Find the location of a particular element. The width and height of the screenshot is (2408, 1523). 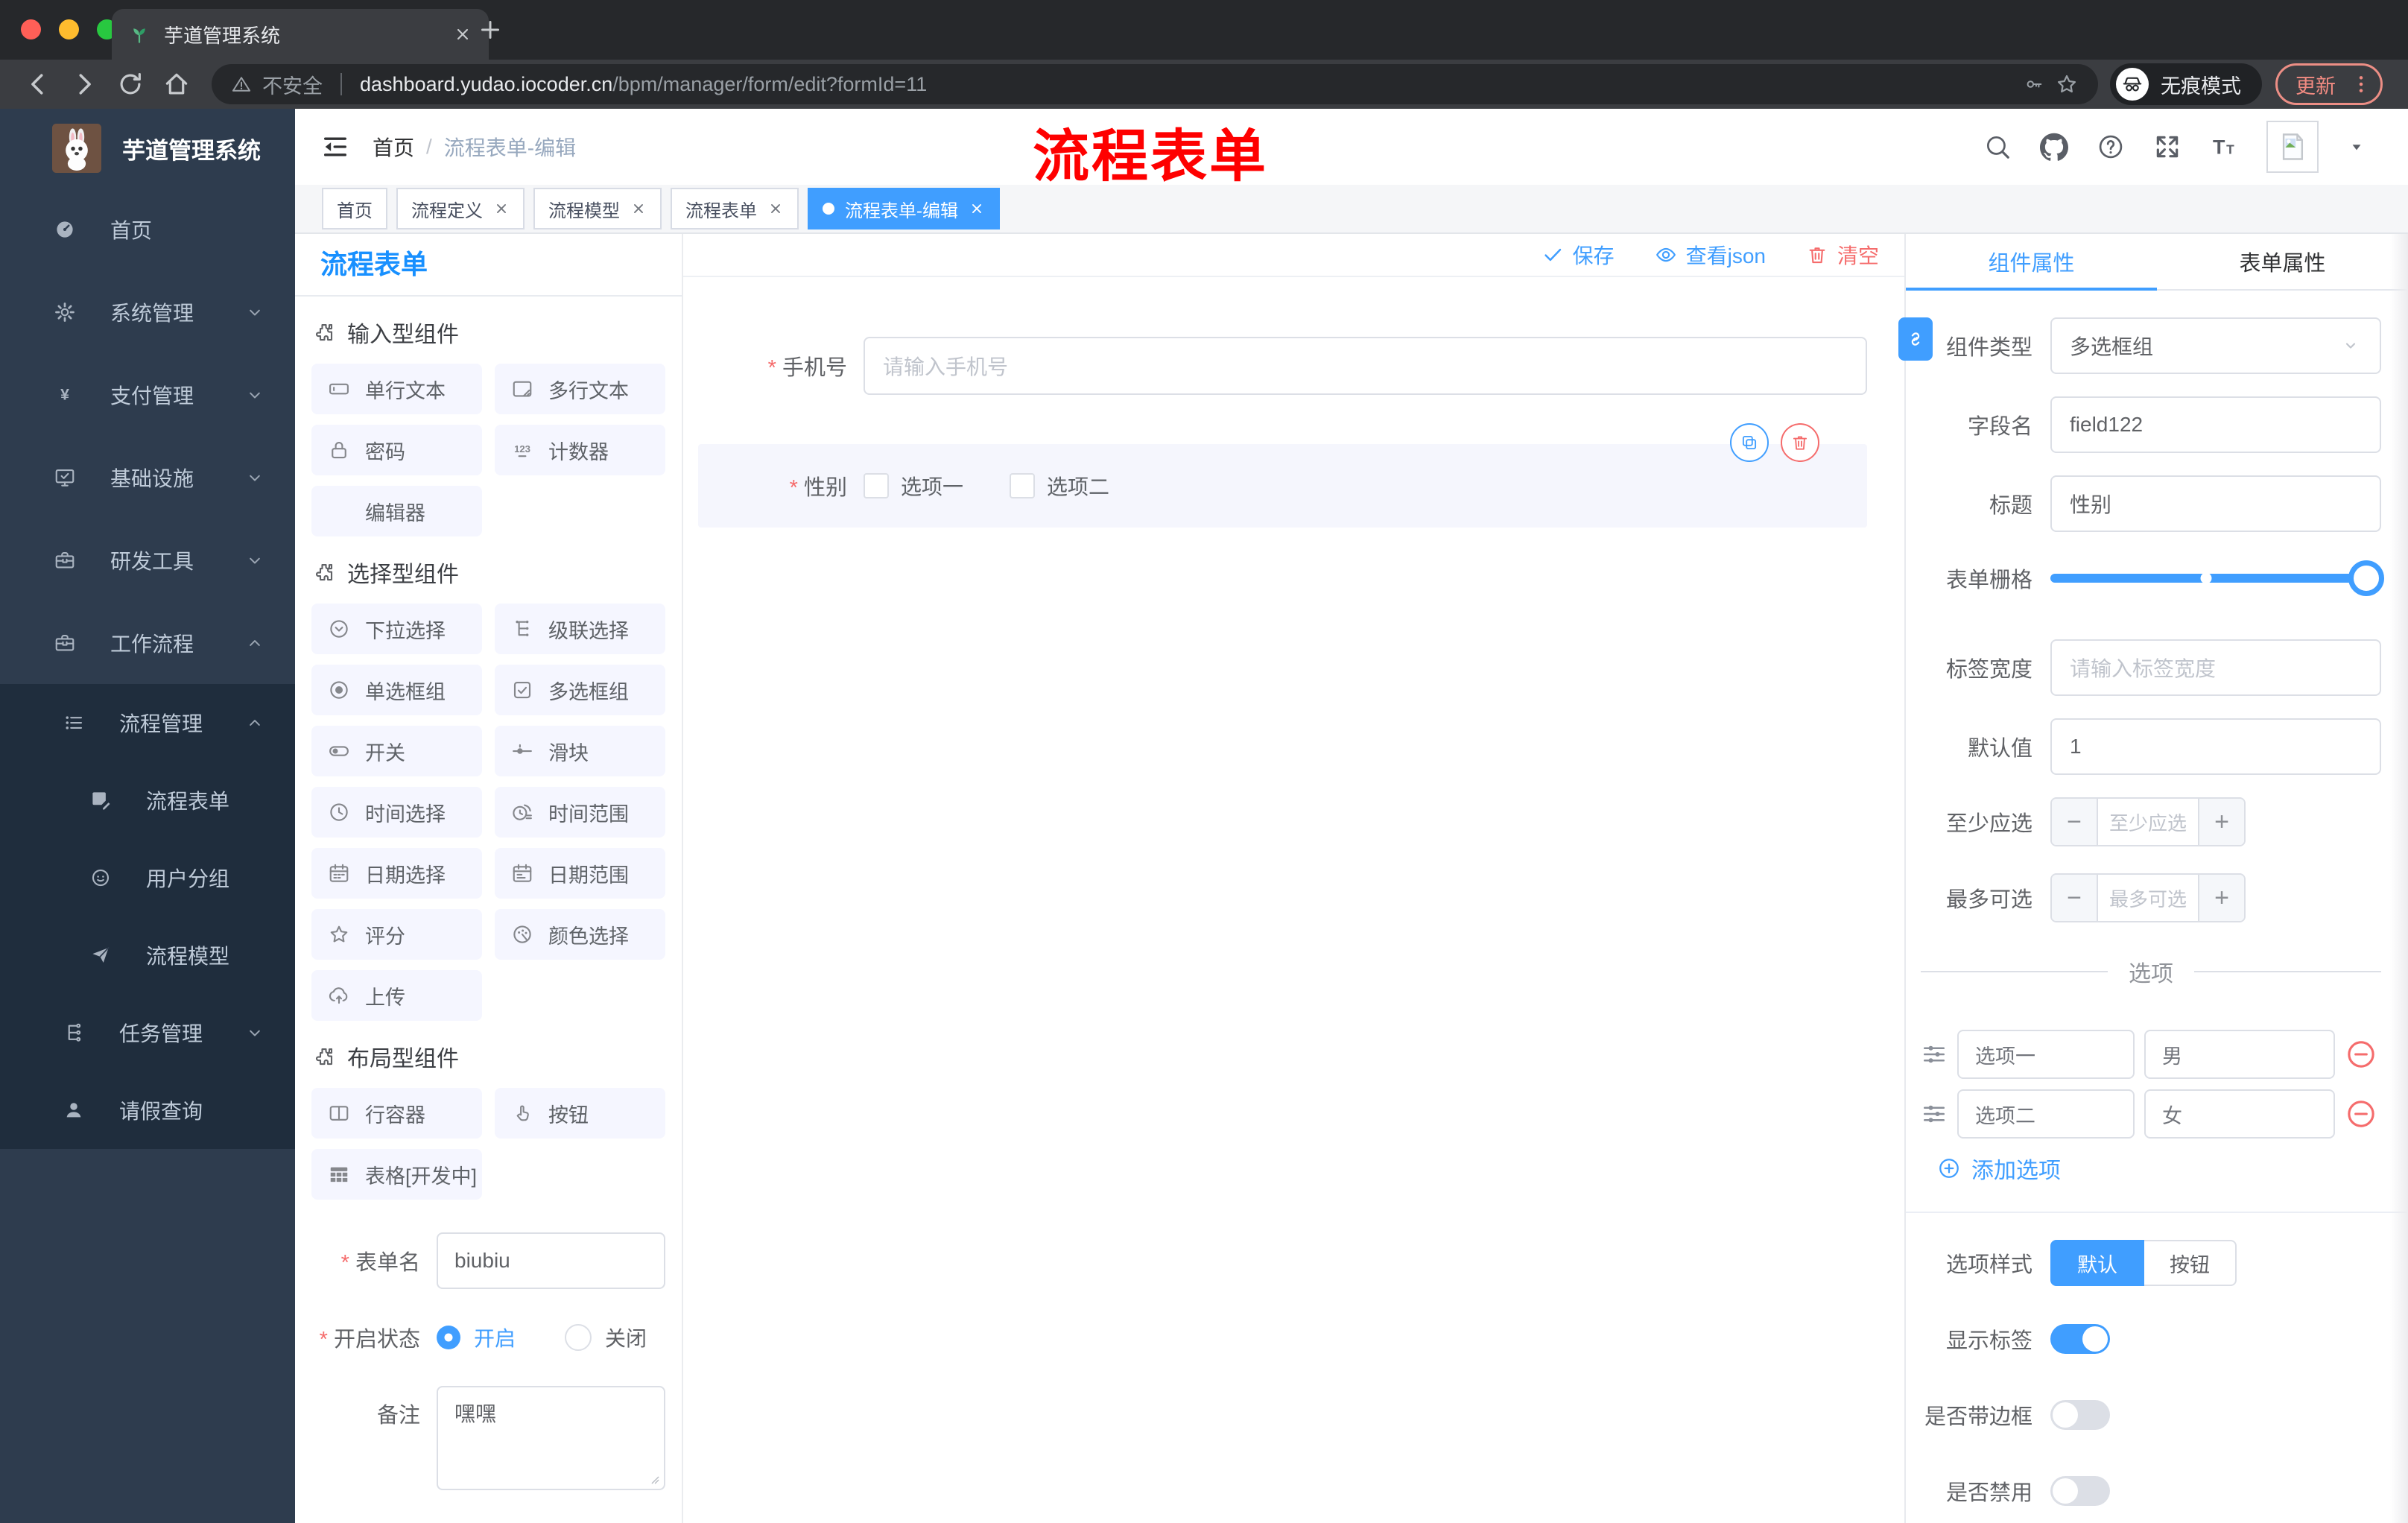

palette-item-单行文本: 单行文本 is located at coordinates (396, 389).